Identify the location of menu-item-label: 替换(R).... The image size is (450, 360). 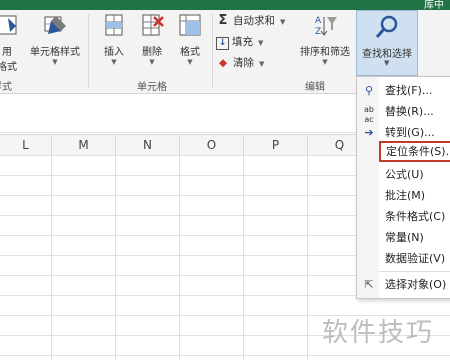
(409, 111).